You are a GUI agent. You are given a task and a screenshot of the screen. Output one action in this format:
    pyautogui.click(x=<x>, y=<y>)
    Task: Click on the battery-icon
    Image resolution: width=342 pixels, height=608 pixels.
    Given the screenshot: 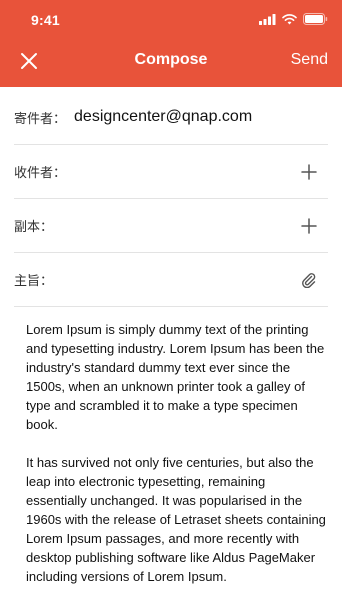 What is the action you would take?
    pyautogui.click(x=315, y=19)
    